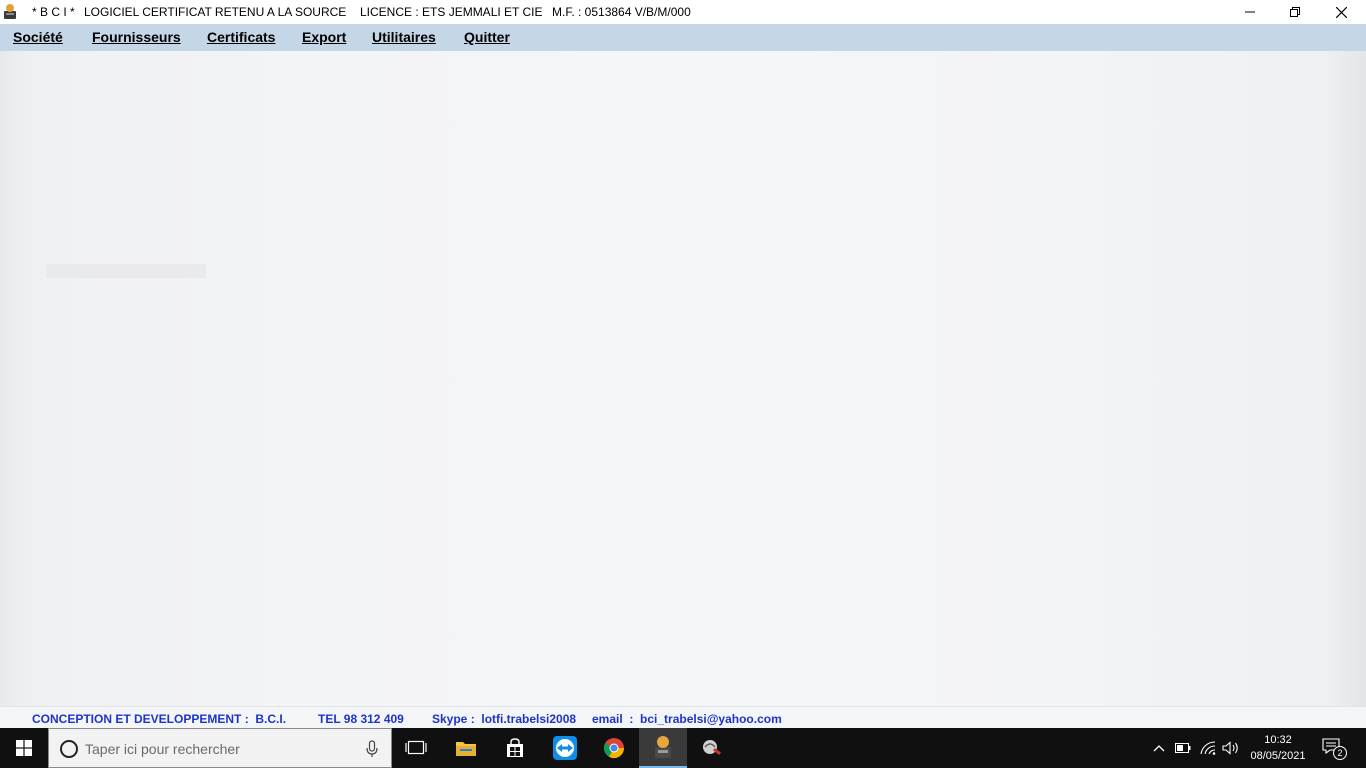  Describe the element at coordinates (404, 37) in the screenshot. I see `menu-utilitaires: Utilitaires` at that location.